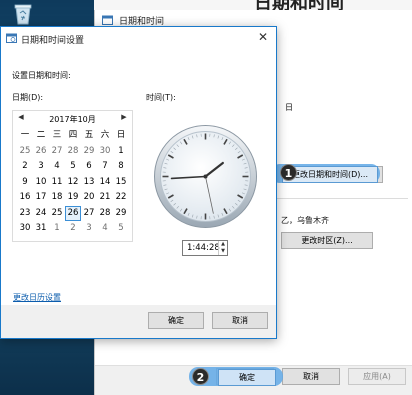 This screenshot has width=412, height=395. What do you see at coordinates (41, 152) in the screenshot?
I see `calendar-day: 26` at bounding box center [41, 152].